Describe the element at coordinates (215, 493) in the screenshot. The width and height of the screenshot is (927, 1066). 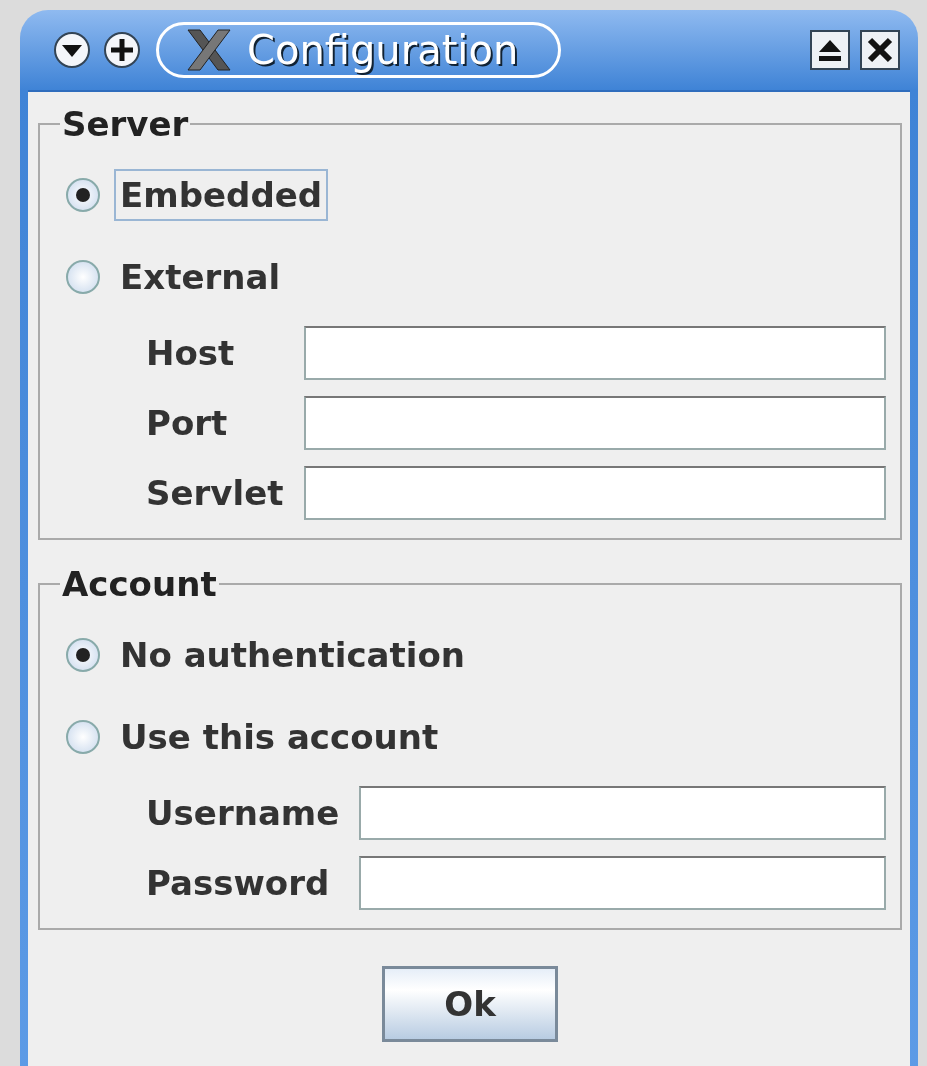
I see `field-label: Servlet` at that location.